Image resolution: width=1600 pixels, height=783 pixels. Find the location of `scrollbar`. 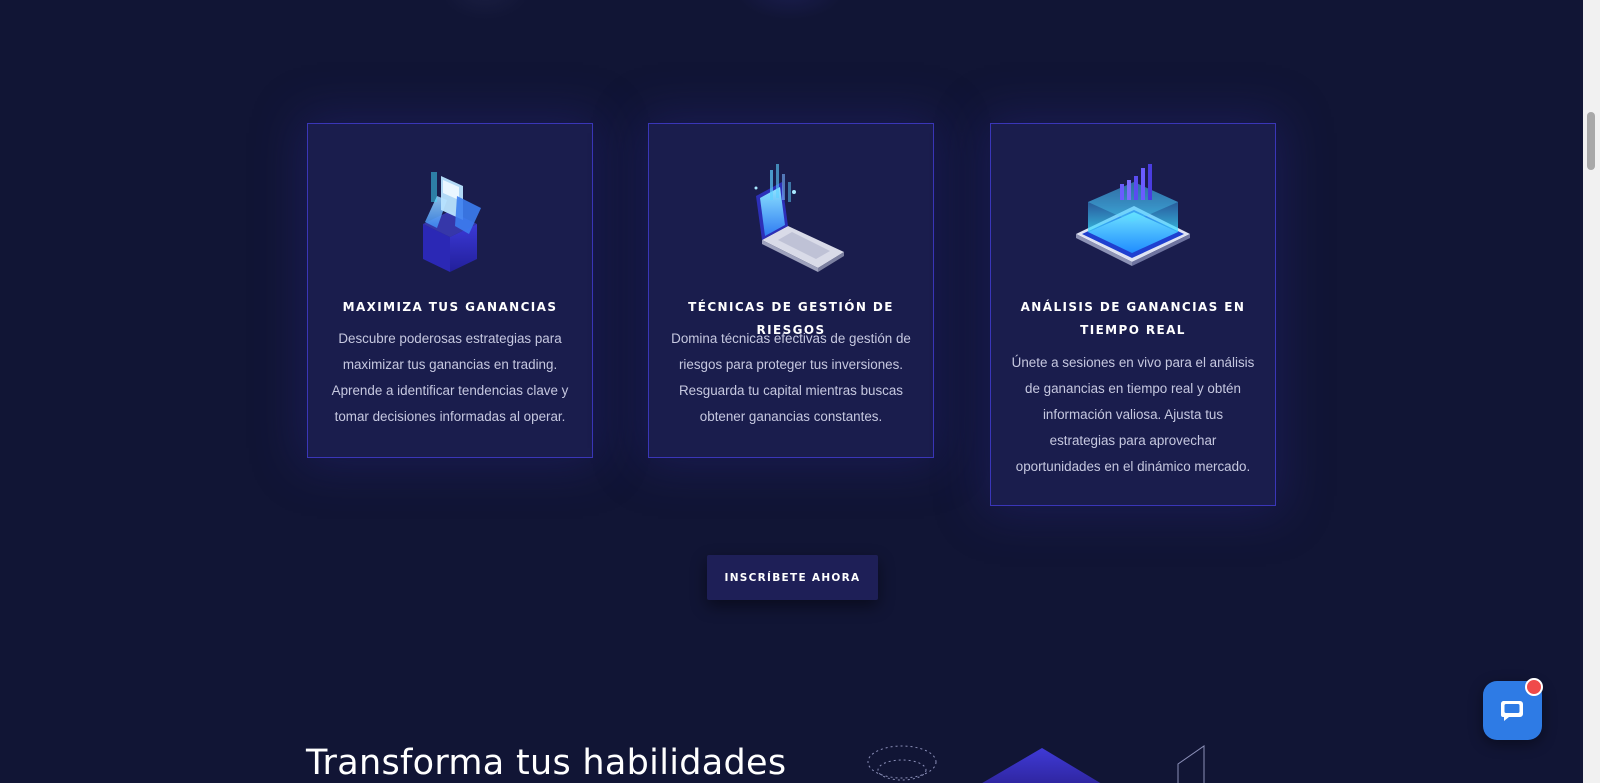

scrollbar is located at coordinates (1591, 391).